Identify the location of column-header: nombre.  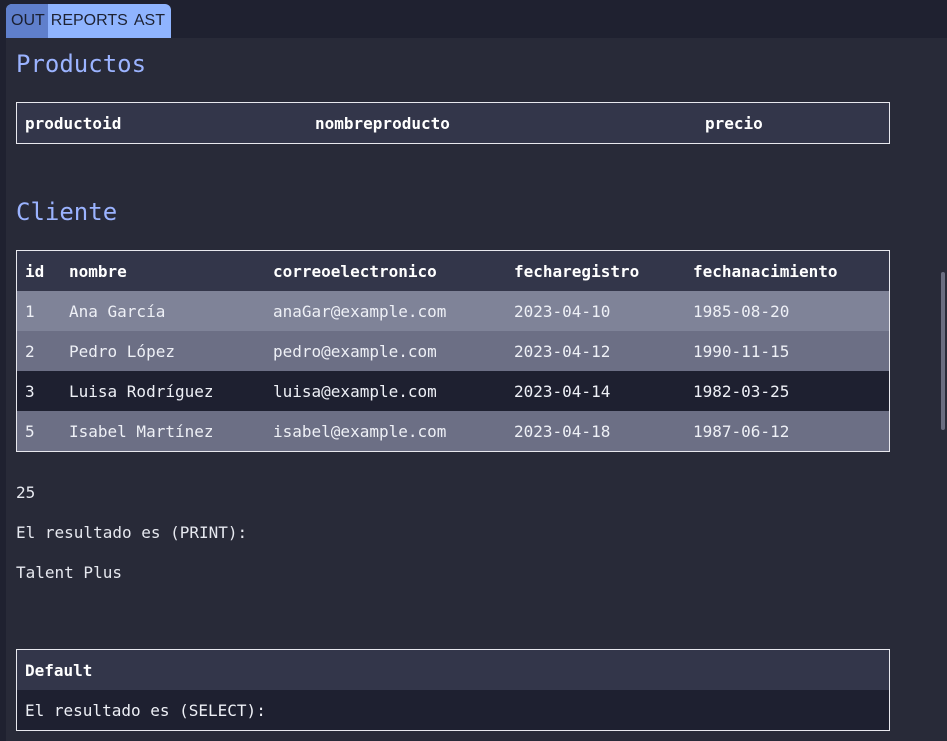
(98, 271).